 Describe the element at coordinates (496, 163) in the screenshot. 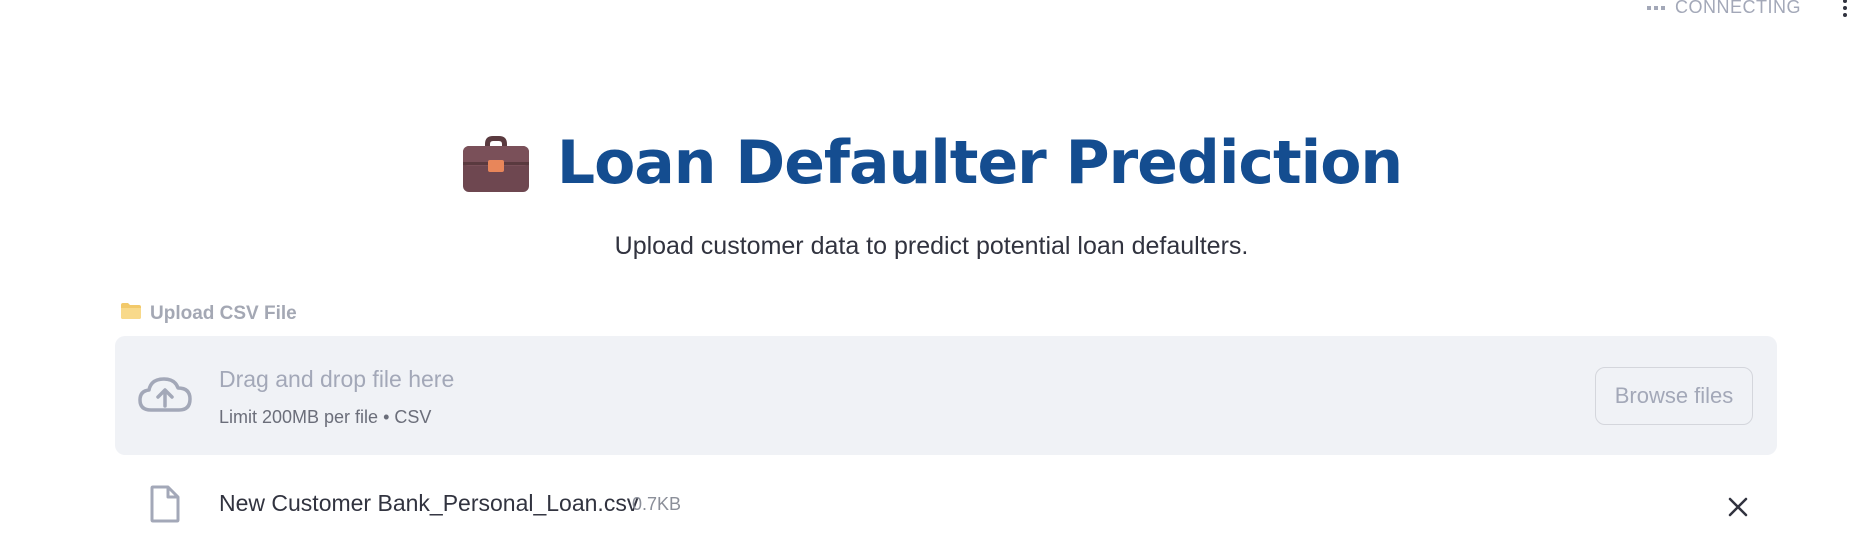

I see `briefcase-icon` at that location.